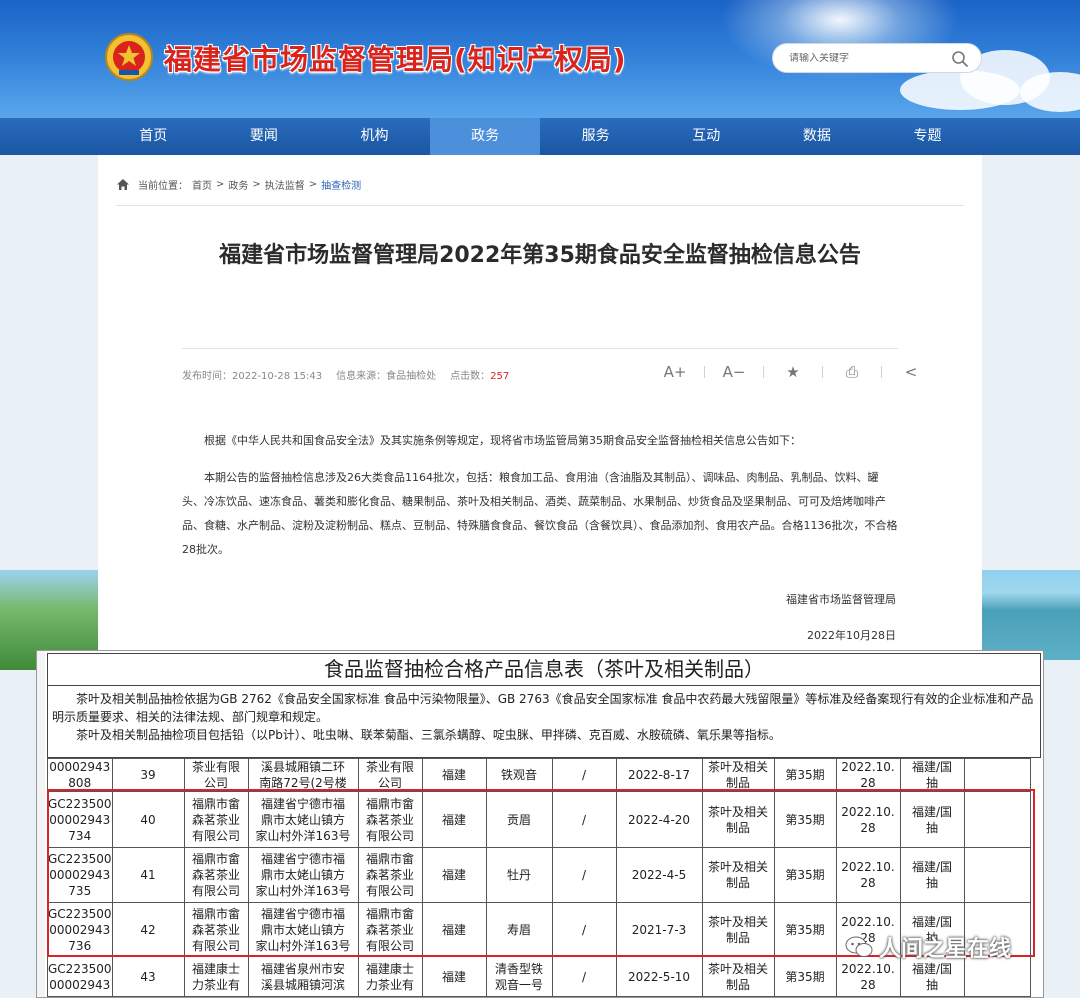  I want to click on site-title: 福建省市场监督管理局(知识产权局), so click(395, 58).